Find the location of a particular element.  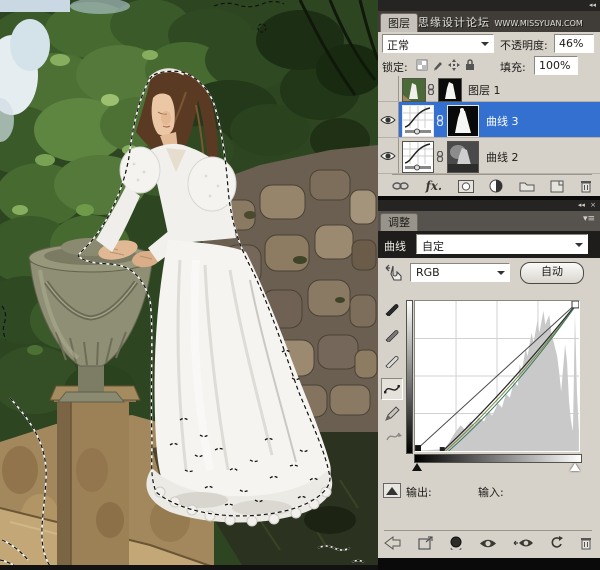

layer-list: 图层 1 曲线 3 曲线 2 is located at coordinates (489, 125).